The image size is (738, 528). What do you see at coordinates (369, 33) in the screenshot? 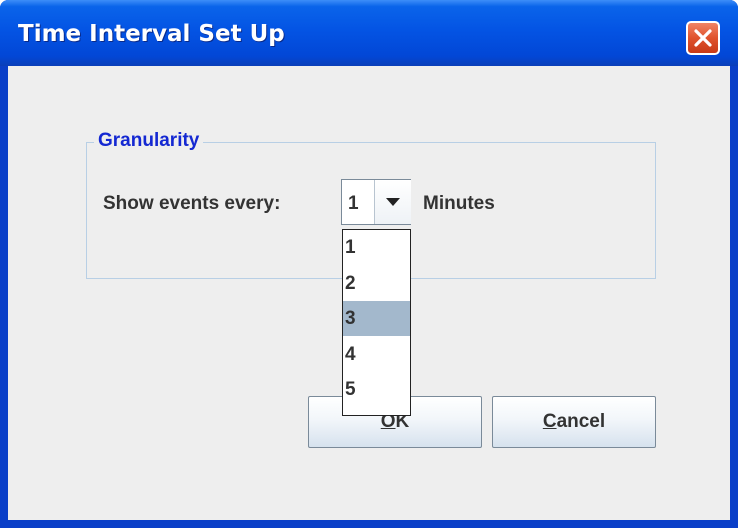
I see `title-bar: Time Interval Set Up` at bounding box center [369, 33].